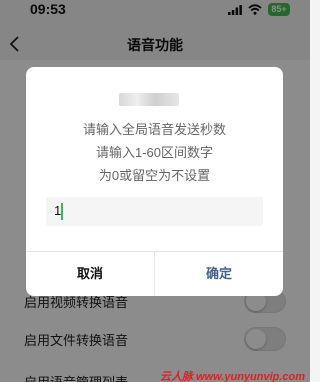  I want to click on dialog-title-blurred, so click(149, 99).